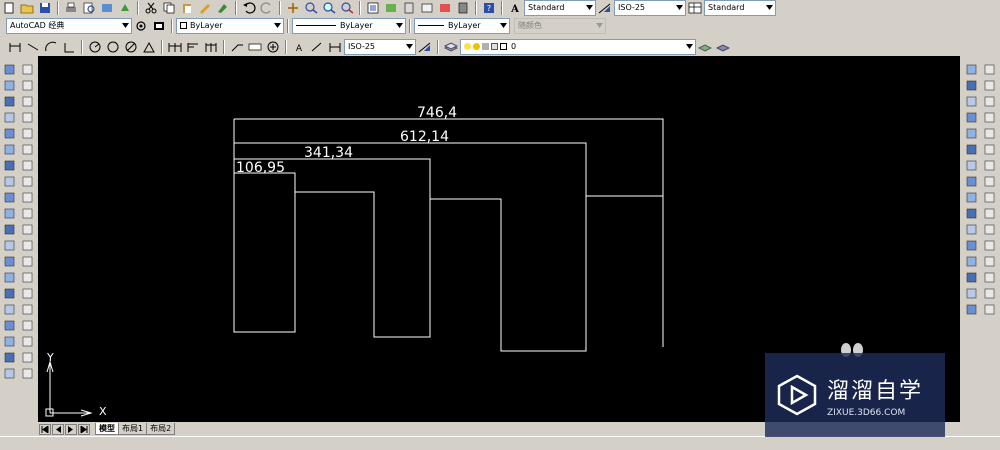 Image resolution: width=1000 pixels, height=450 pixels. Describe the element at coordinates (9, 373) in the screenshot. I see `multiline-text-icon-3d` at that location.